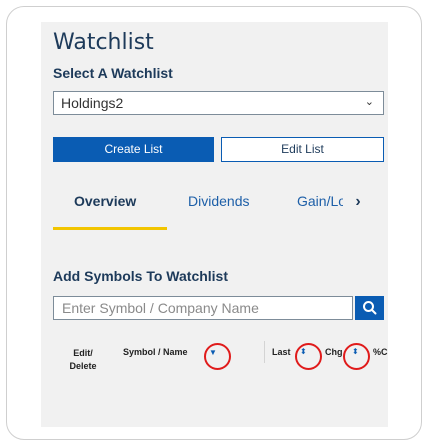  I want to click on column-symbol-name: Symbol / Name, so click(155, 352).